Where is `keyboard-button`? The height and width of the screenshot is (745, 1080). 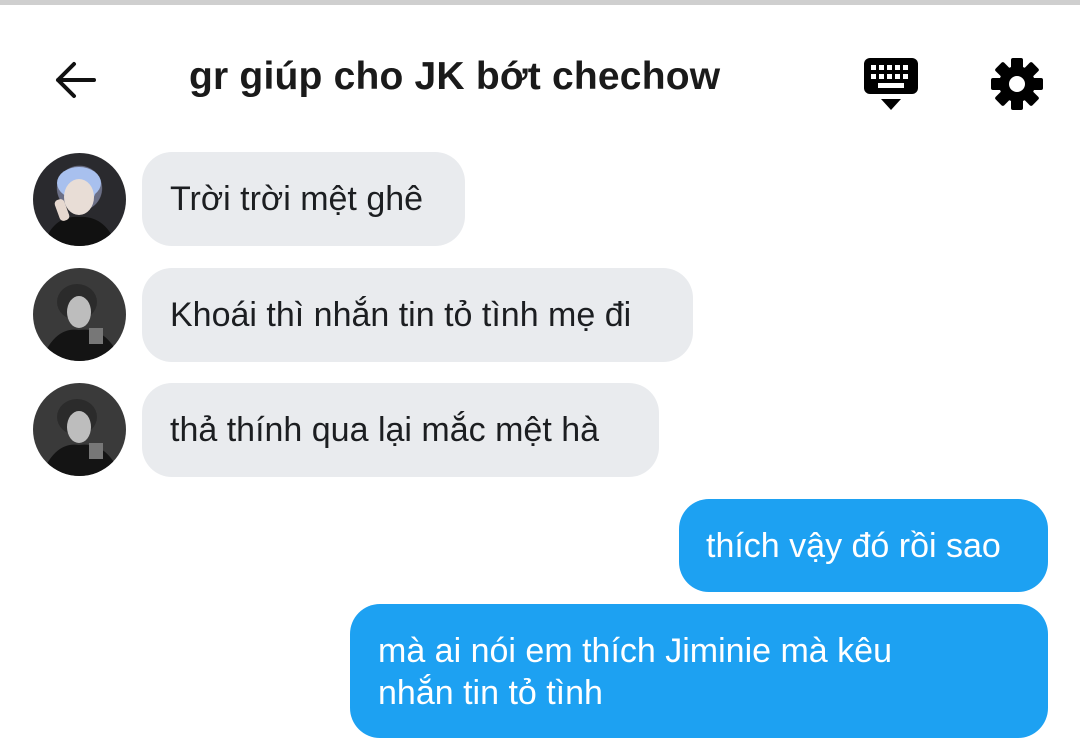
keyboard-button is located at coordinates (891, 84).